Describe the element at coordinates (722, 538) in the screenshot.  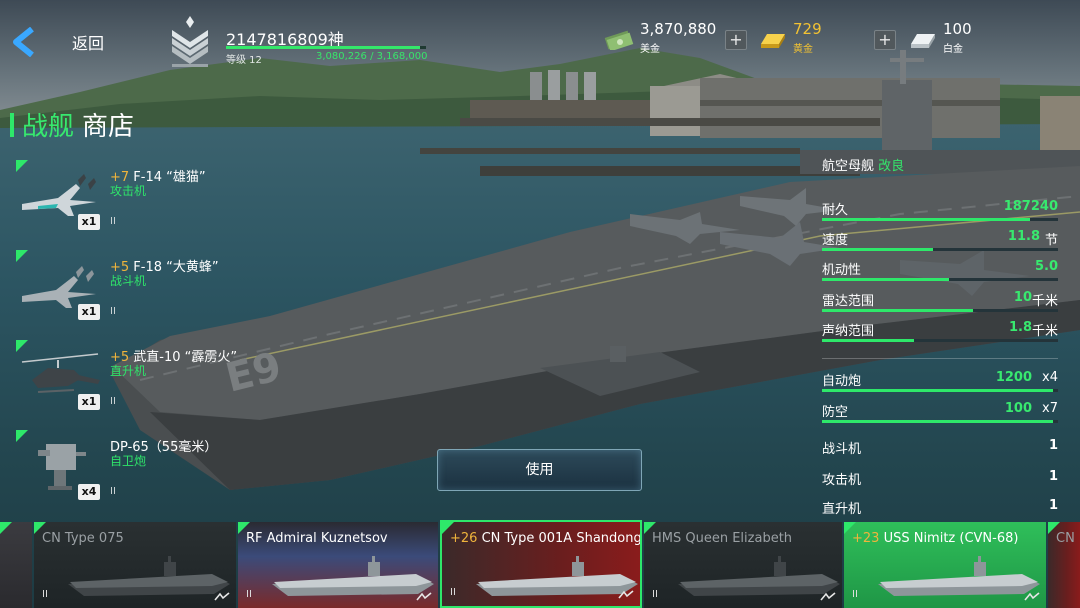
I see `ship-name-text: HMS Queen Elizabeth` at that location.